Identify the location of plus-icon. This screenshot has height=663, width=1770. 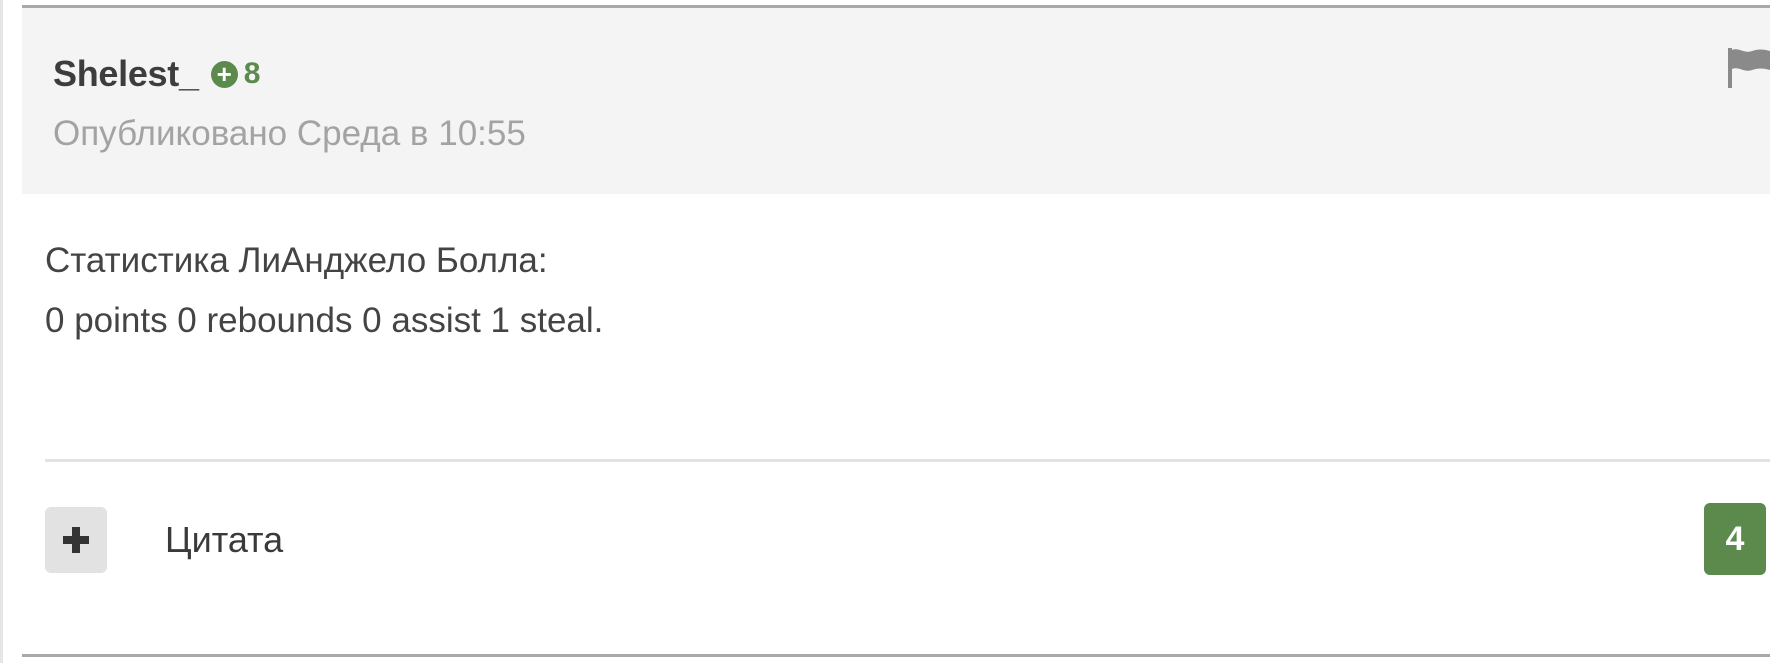
(76, 540).